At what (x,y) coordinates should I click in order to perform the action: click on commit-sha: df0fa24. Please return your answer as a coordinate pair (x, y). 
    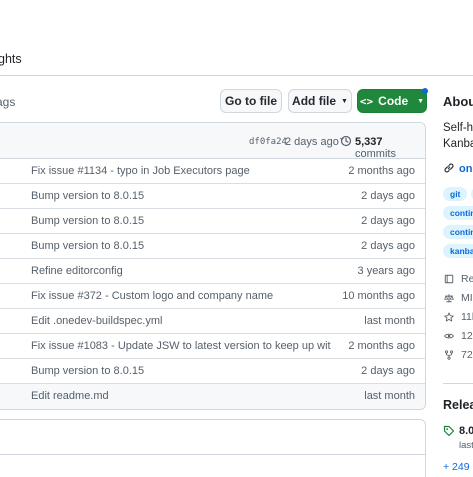
    Looking at the image, I should click on (268, 142).